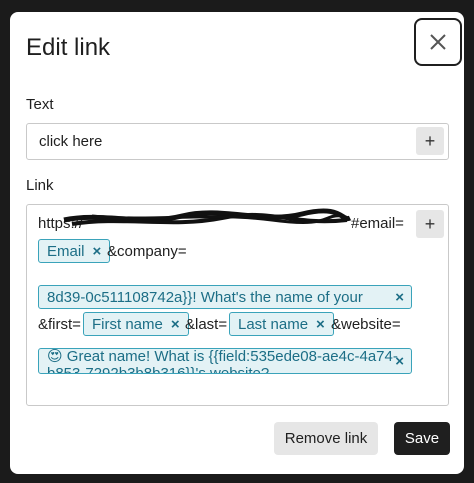  Describe the element at coordinates (430, 141) in the screenshot. I see `text-add-variable-button: +` at that location.